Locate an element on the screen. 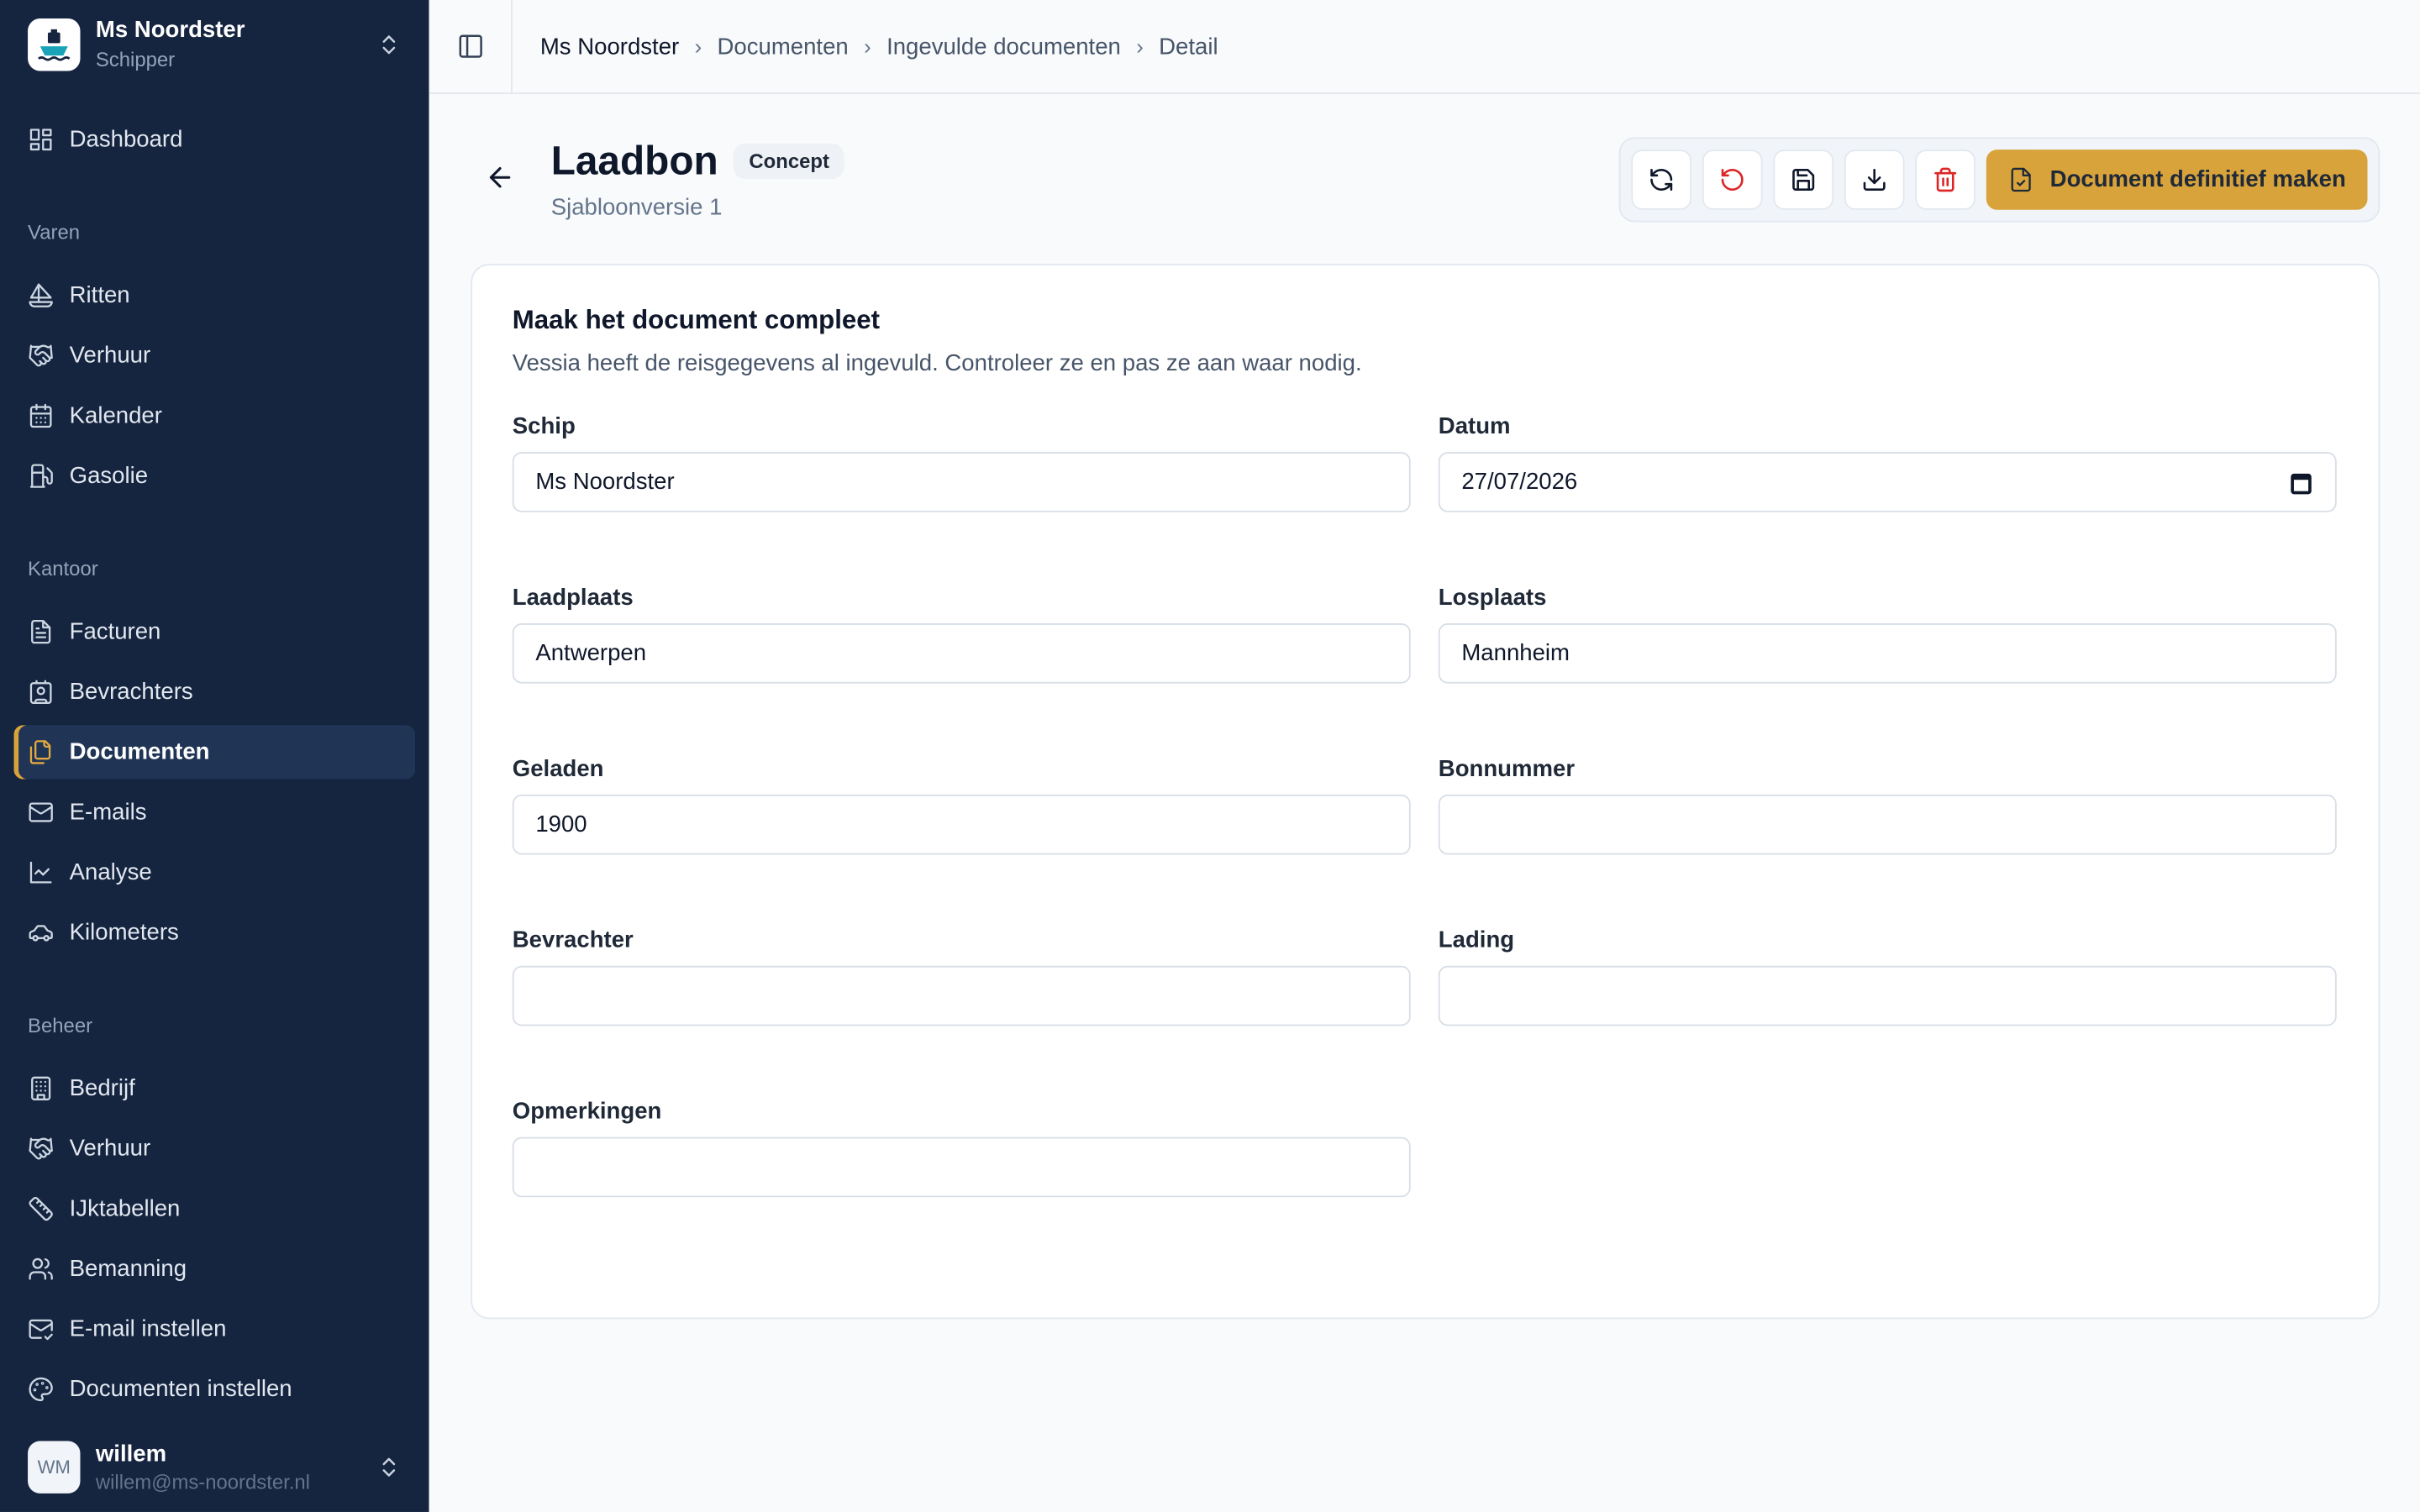 The height and width of the screenshot is (1512, 2420). refresh-icon is located at coordinates (1661, 179).